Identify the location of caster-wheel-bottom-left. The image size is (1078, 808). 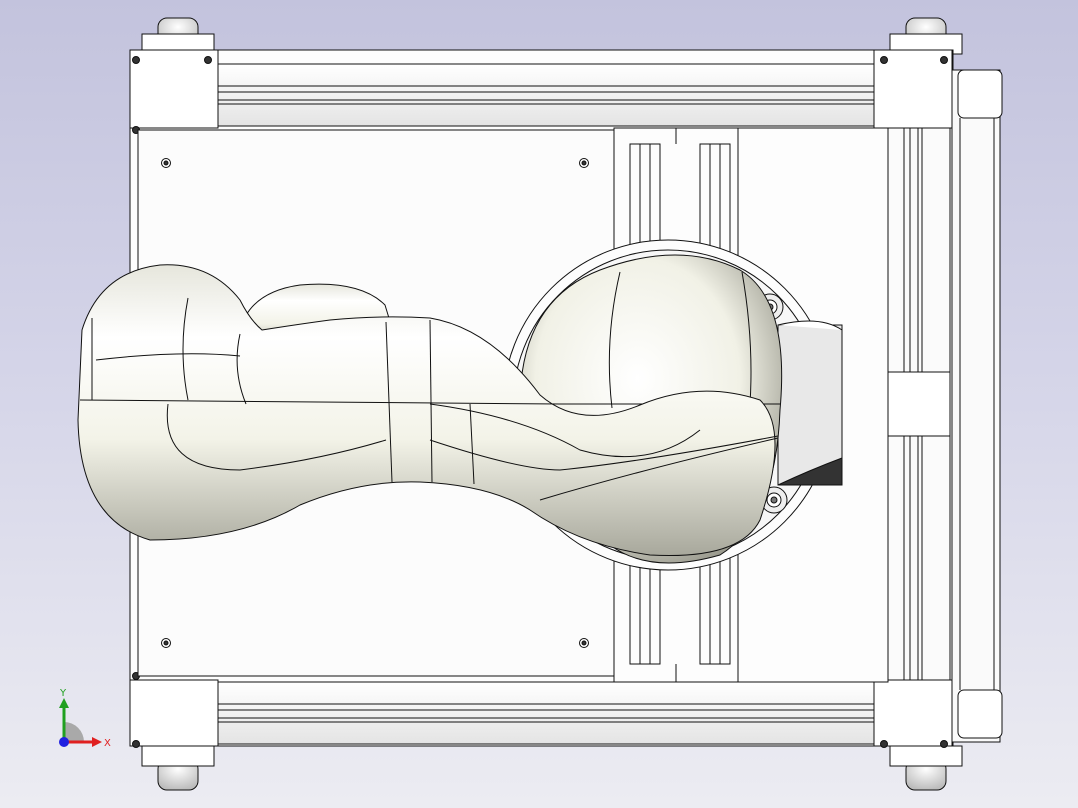
(178, 768).